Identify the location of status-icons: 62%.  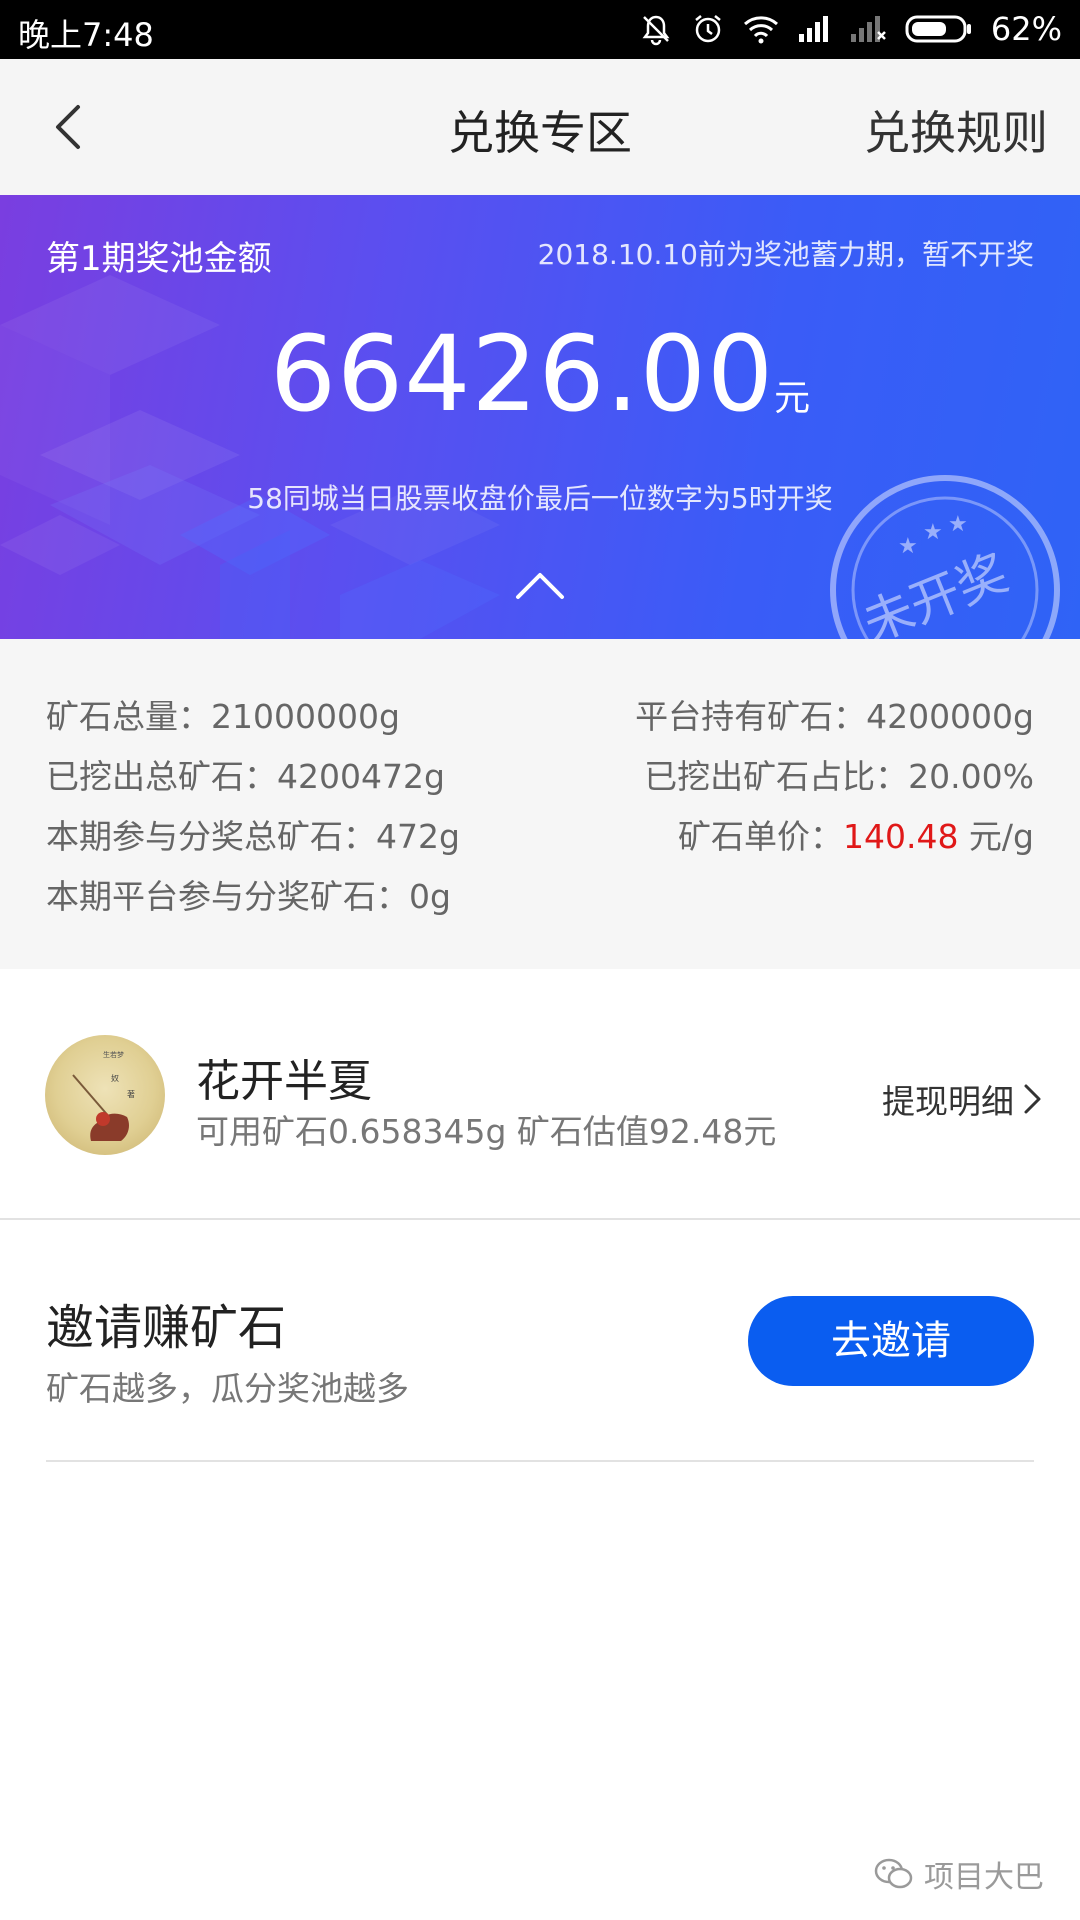
(850, 29).